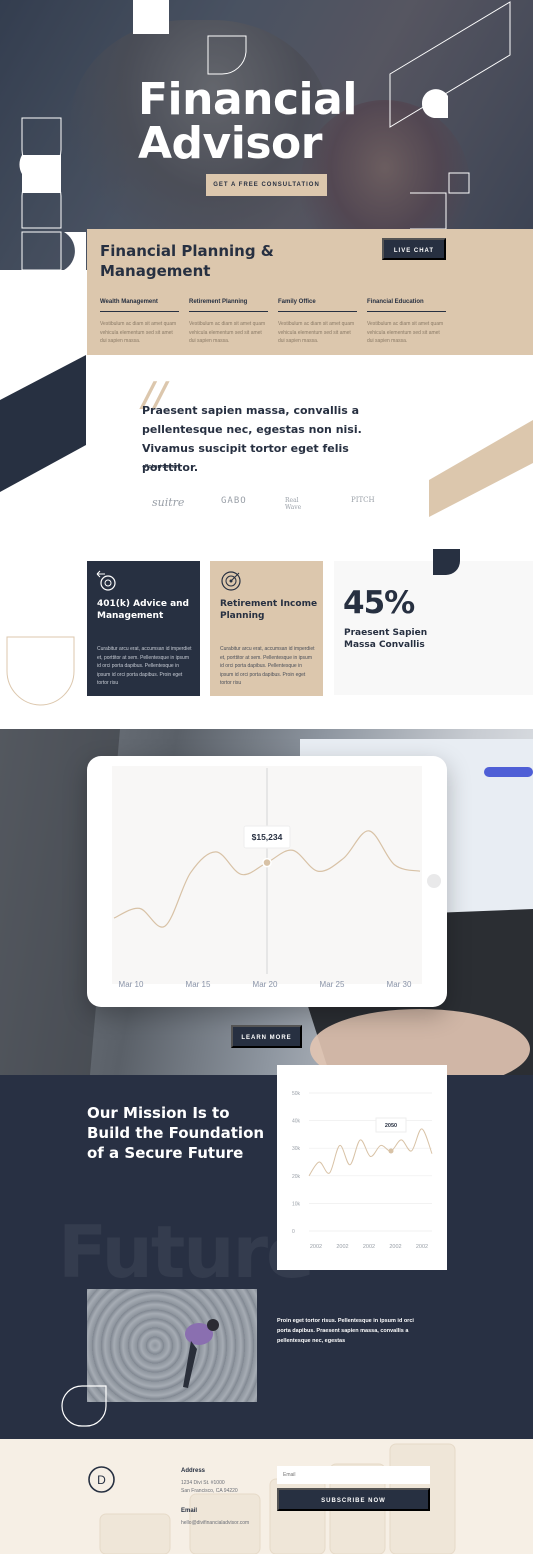 The height and width of the screenshot is (1554, 533). Describe the element at coordinates (332, 984) in the screenshot. I see `x-axis-label: Mar 25` at that location.